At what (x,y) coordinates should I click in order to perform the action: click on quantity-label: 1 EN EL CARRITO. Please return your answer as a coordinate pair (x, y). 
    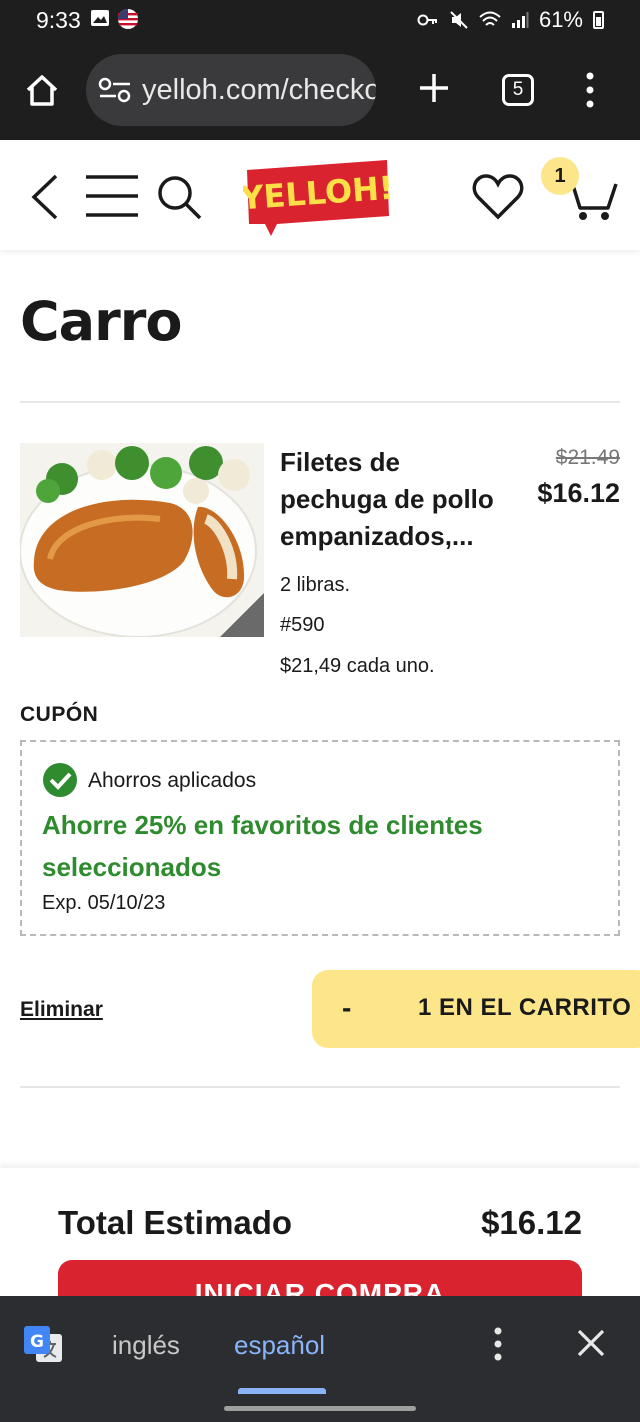
    Looking at the image, I should click on (524, 1008).